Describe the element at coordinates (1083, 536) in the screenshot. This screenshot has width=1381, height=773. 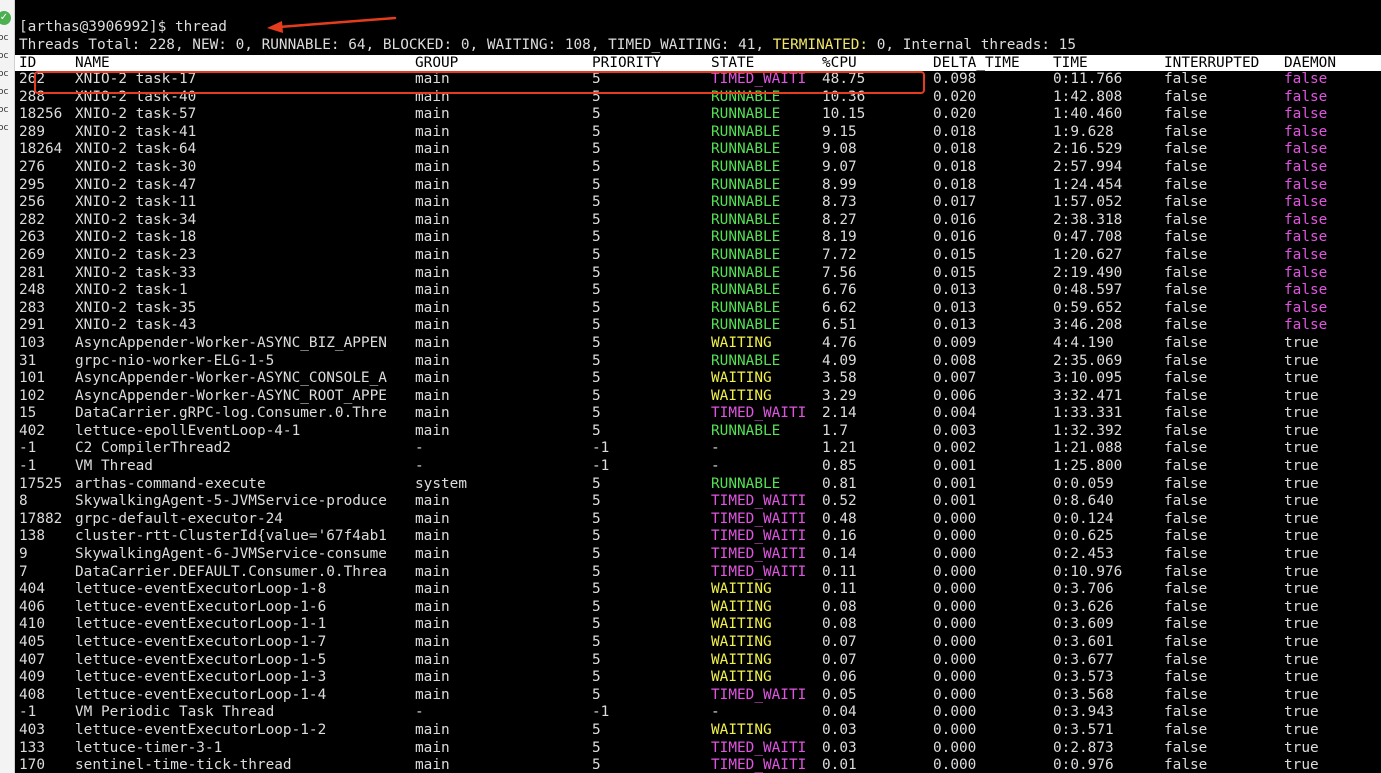
I see `cell-time: 0:0.625` at that location.